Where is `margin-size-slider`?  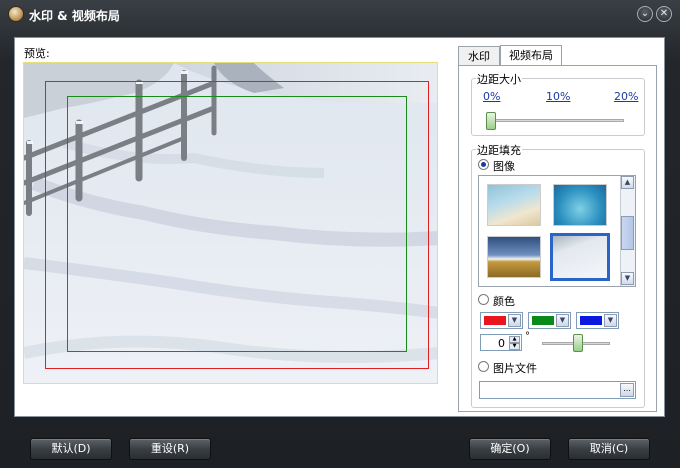
margin-size-slider is located at coordinates (556, 120).